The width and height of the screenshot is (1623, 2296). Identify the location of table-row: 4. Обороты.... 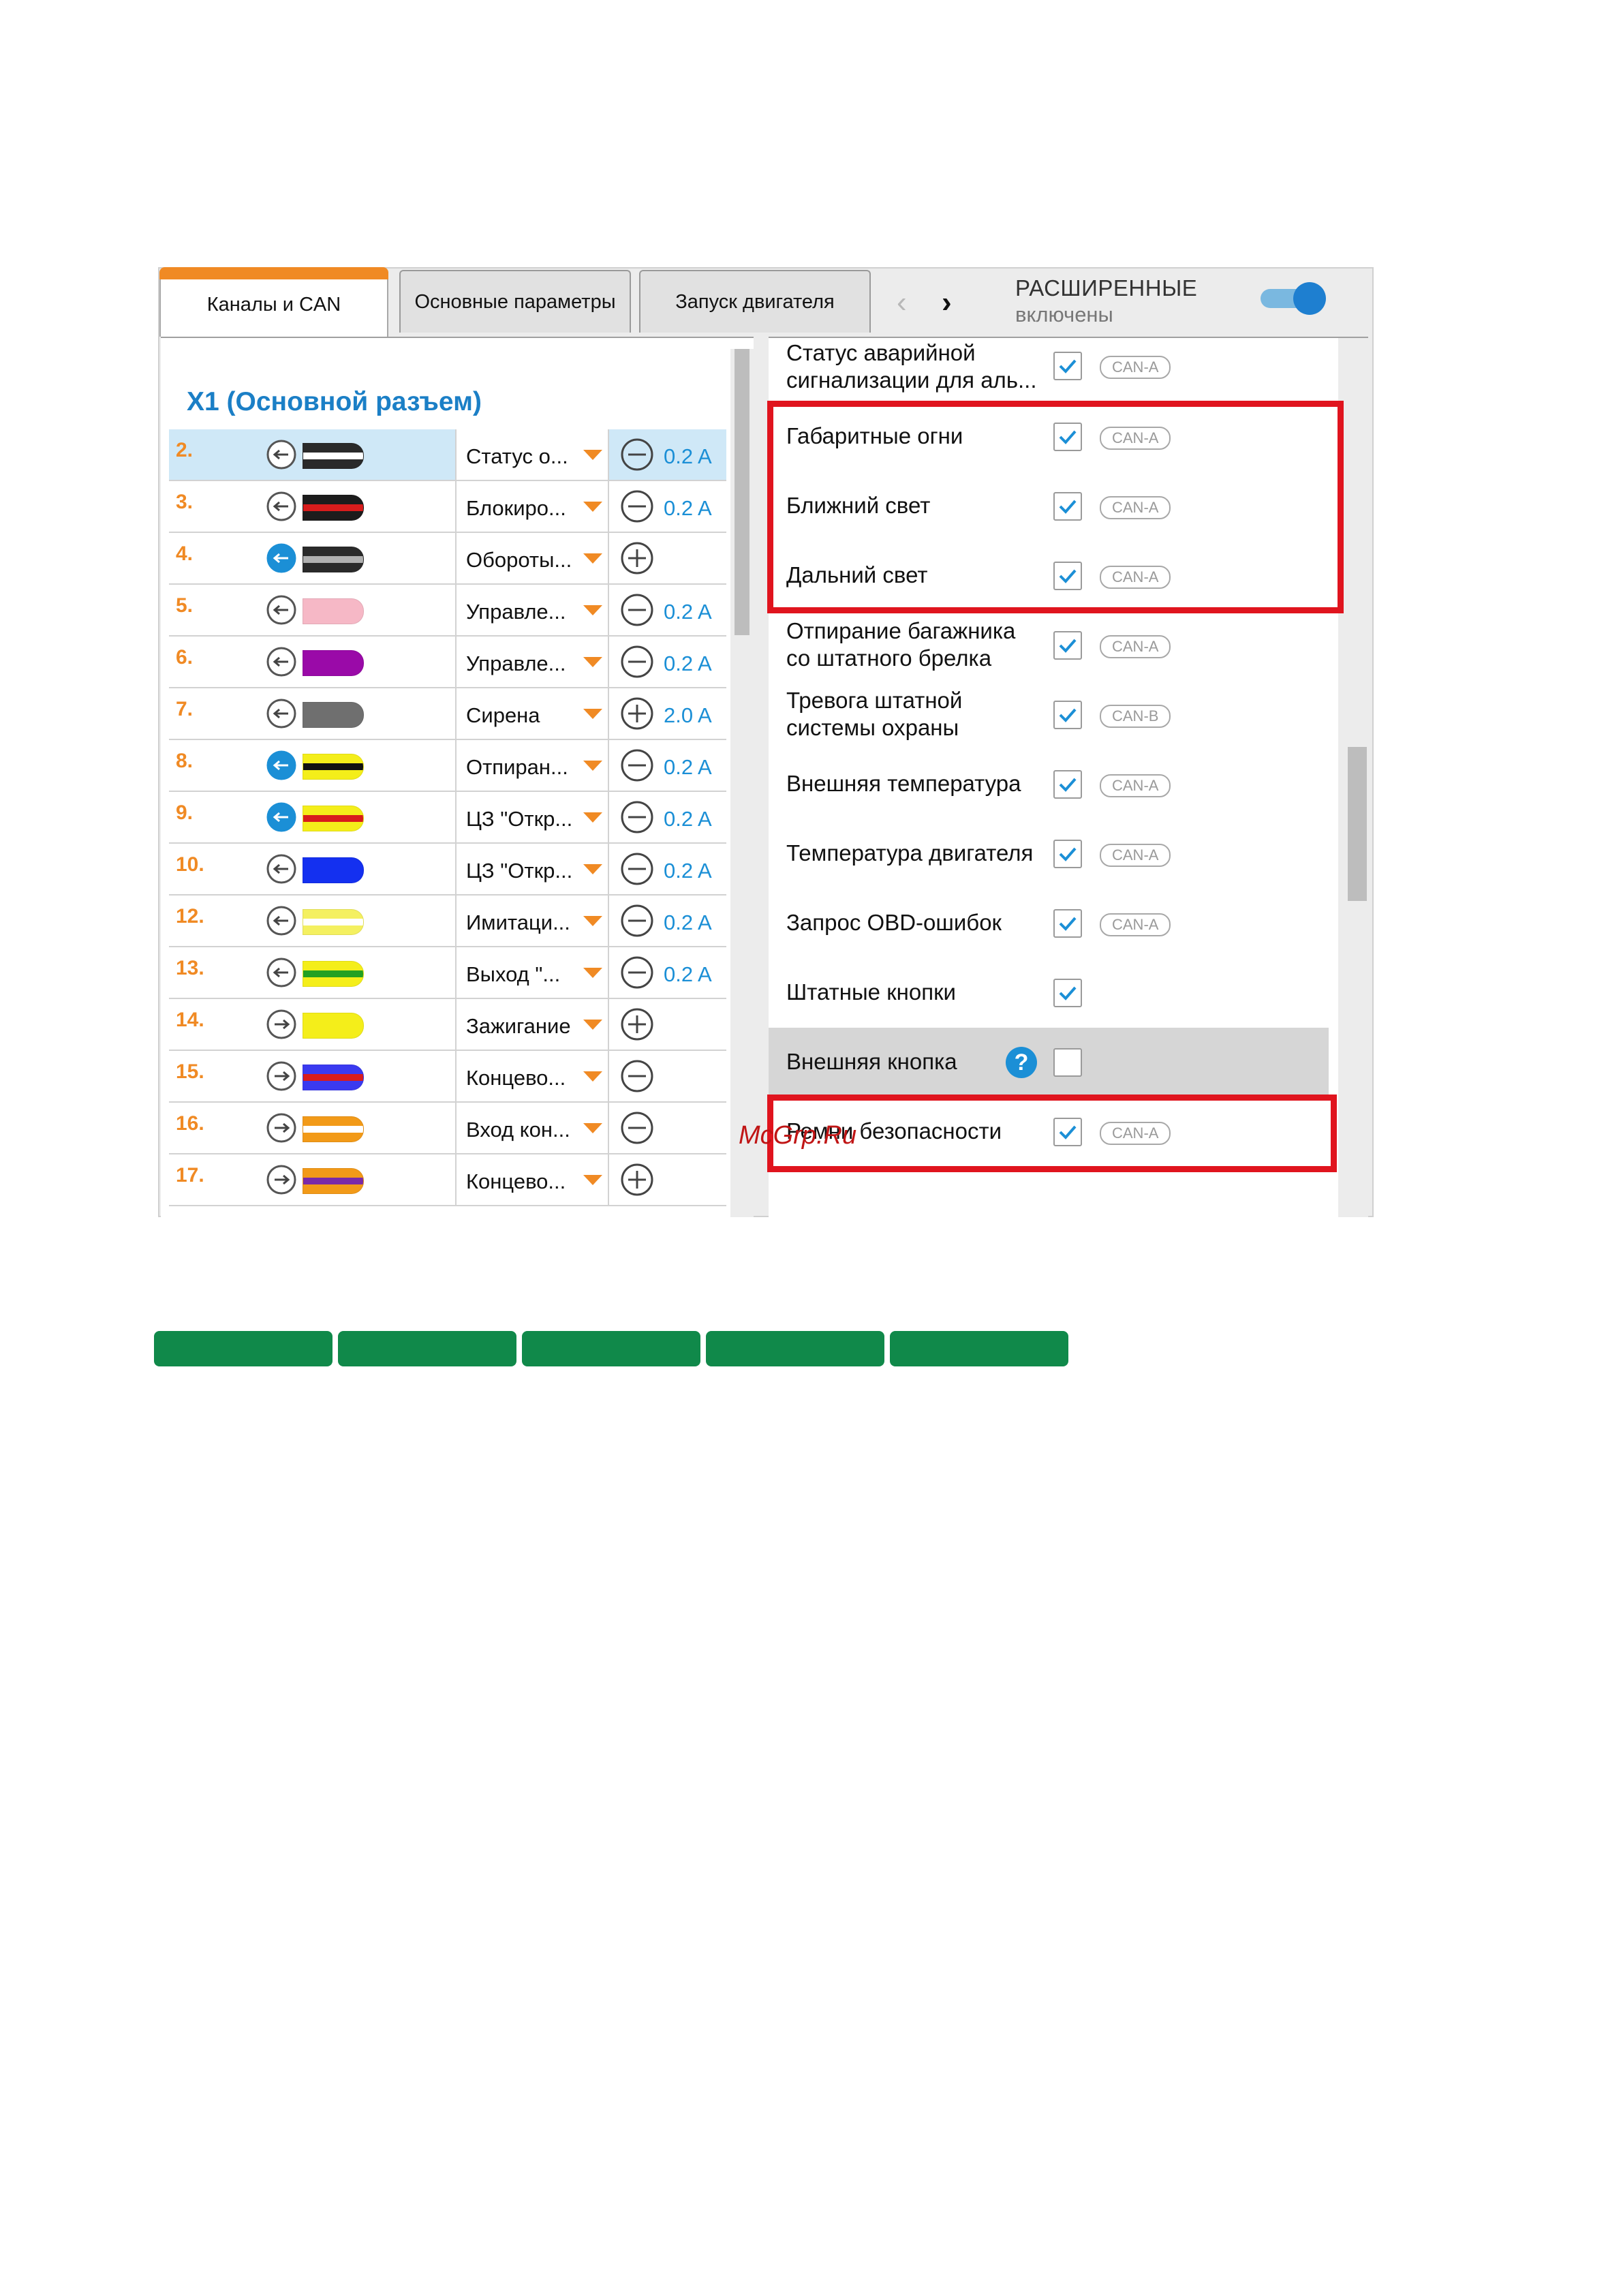
(447, 559).